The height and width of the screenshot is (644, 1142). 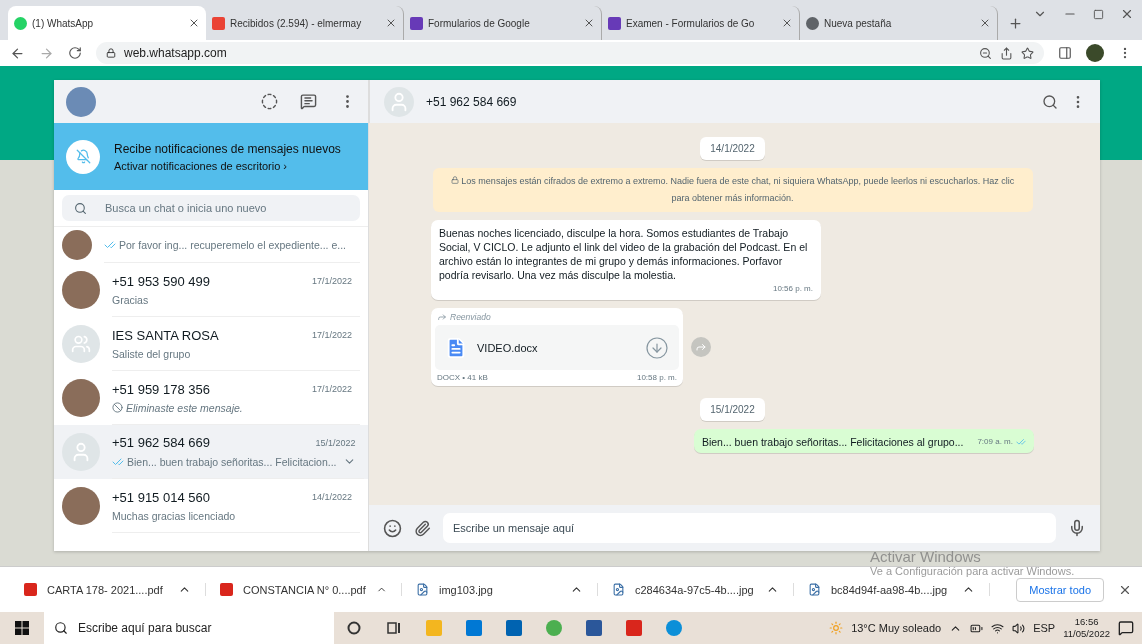 I want to click on share-icon, so click(x=1006, y=53).